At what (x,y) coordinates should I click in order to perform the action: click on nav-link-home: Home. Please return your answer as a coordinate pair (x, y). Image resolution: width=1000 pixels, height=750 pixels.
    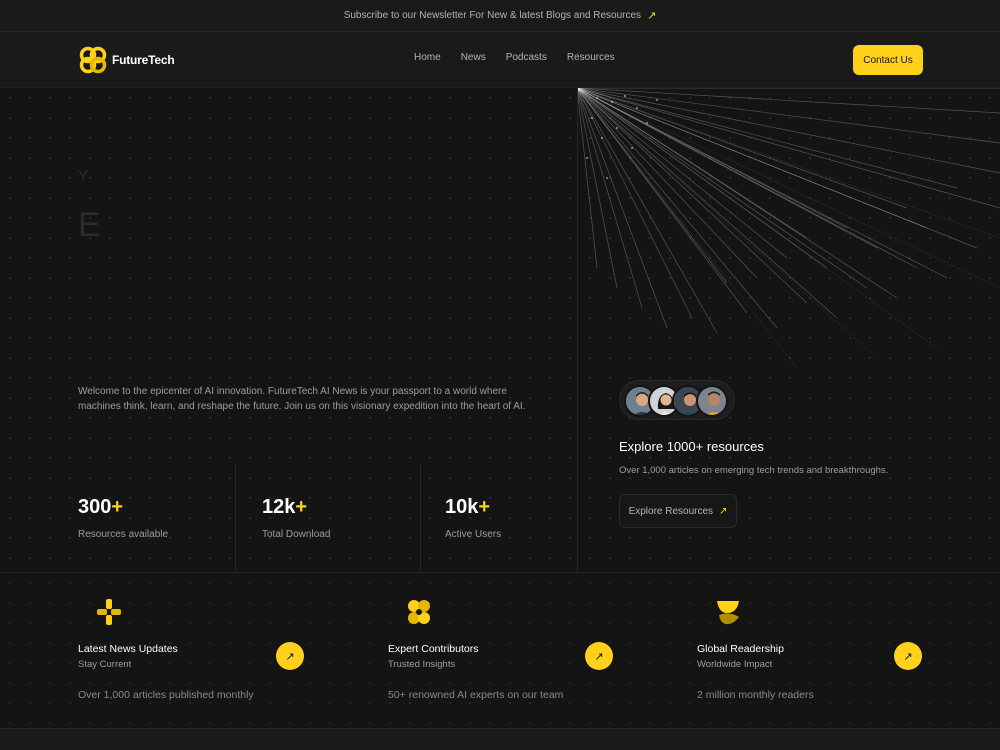
    Looking at the image, I should click on (427, 57).